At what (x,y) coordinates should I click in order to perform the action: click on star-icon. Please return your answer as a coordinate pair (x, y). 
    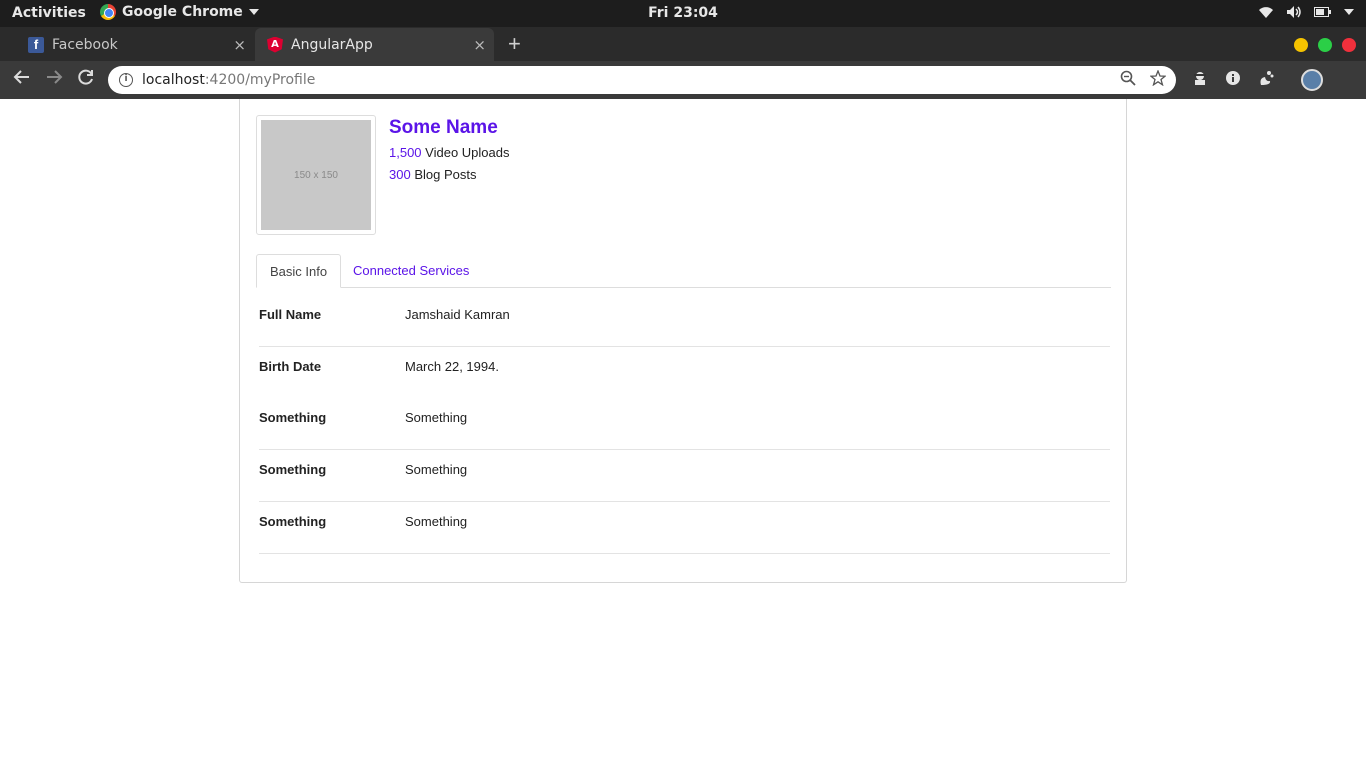
    Looking at the image, I should click on (1158, 78).